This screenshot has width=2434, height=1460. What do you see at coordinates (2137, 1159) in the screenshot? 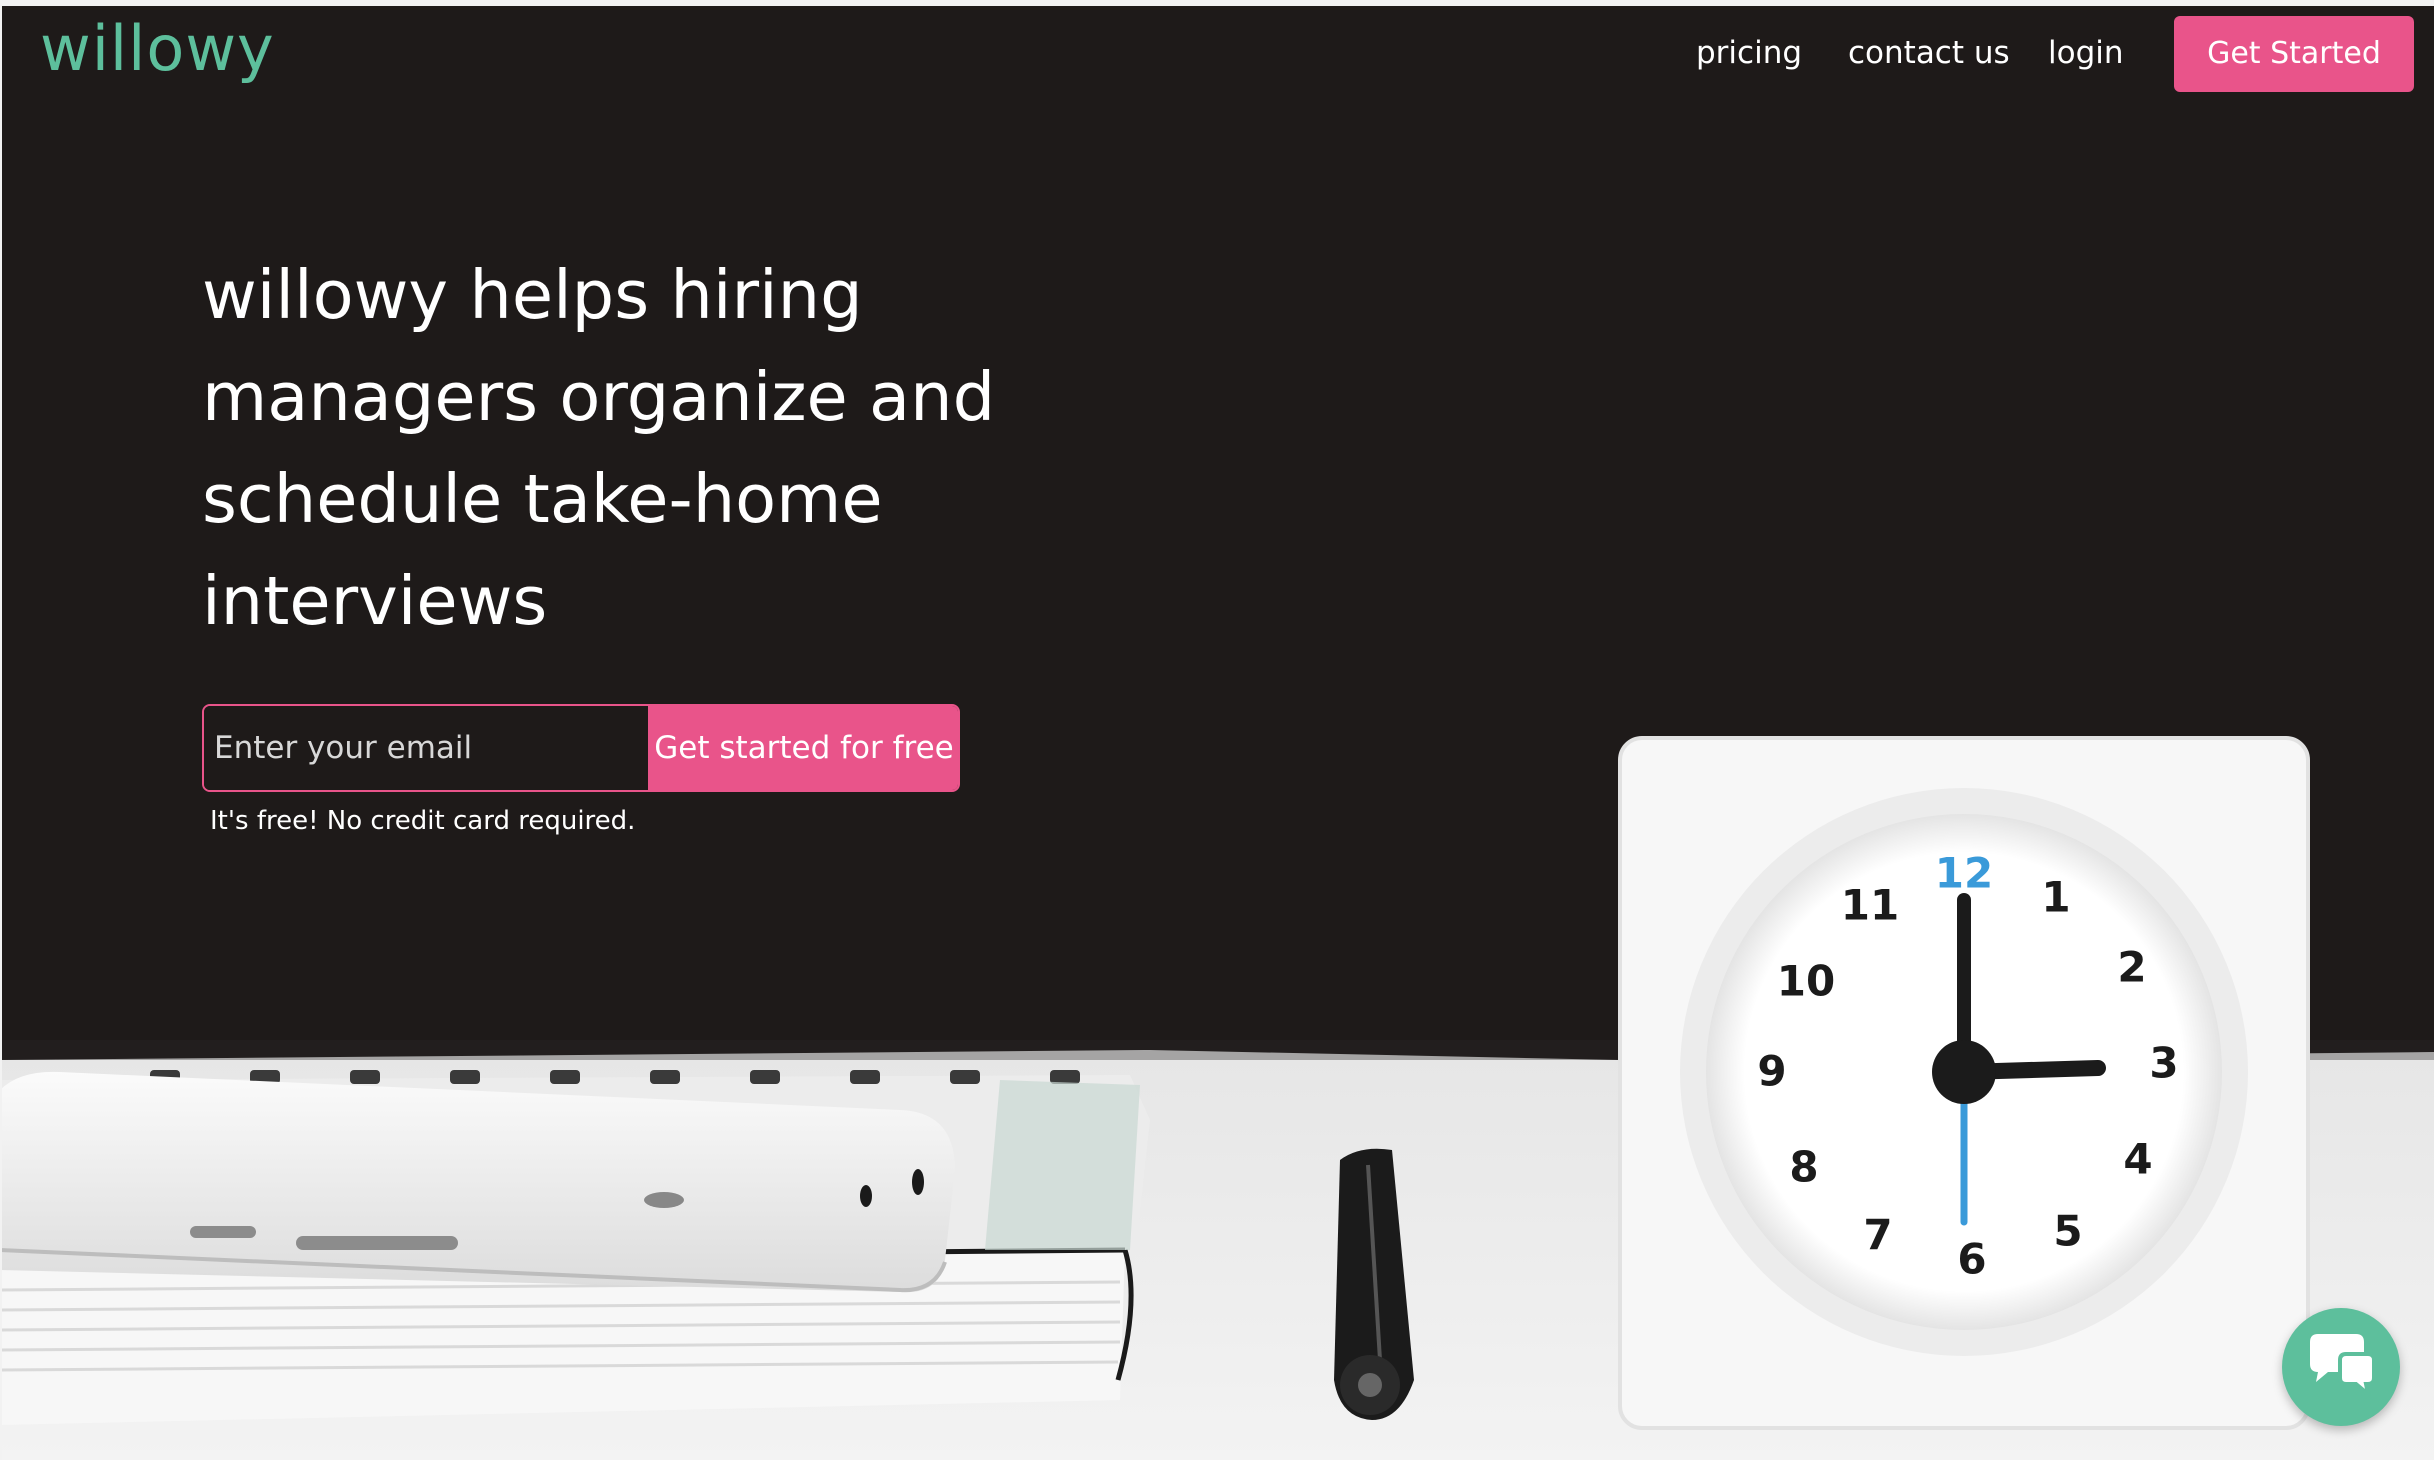
I see `clock-numeral: 4` at bounding box center [2137, 1159].